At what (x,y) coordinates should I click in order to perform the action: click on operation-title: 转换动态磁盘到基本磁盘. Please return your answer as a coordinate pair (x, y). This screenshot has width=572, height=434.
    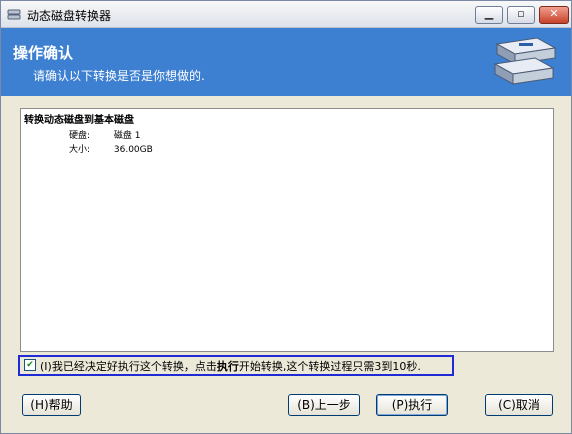
    Looking at the image, I should click on (79, 120).